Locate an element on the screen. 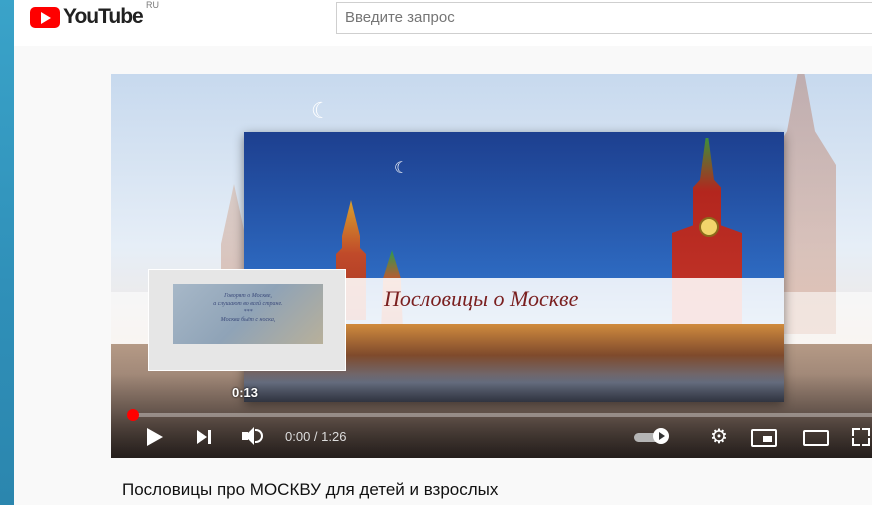 The height and width of the screenshot is (505, 872). theater-icon is located at coordinates (816, 438).